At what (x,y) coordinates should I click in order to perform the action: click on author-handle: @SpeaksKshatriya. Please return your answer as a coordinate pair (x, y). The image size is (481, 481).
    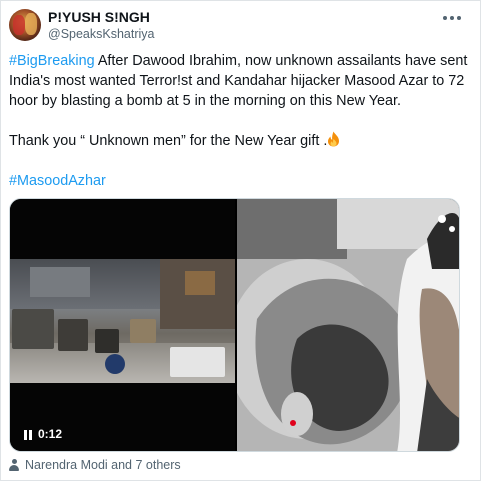
    Looking at the image, I should click on (101, 34).